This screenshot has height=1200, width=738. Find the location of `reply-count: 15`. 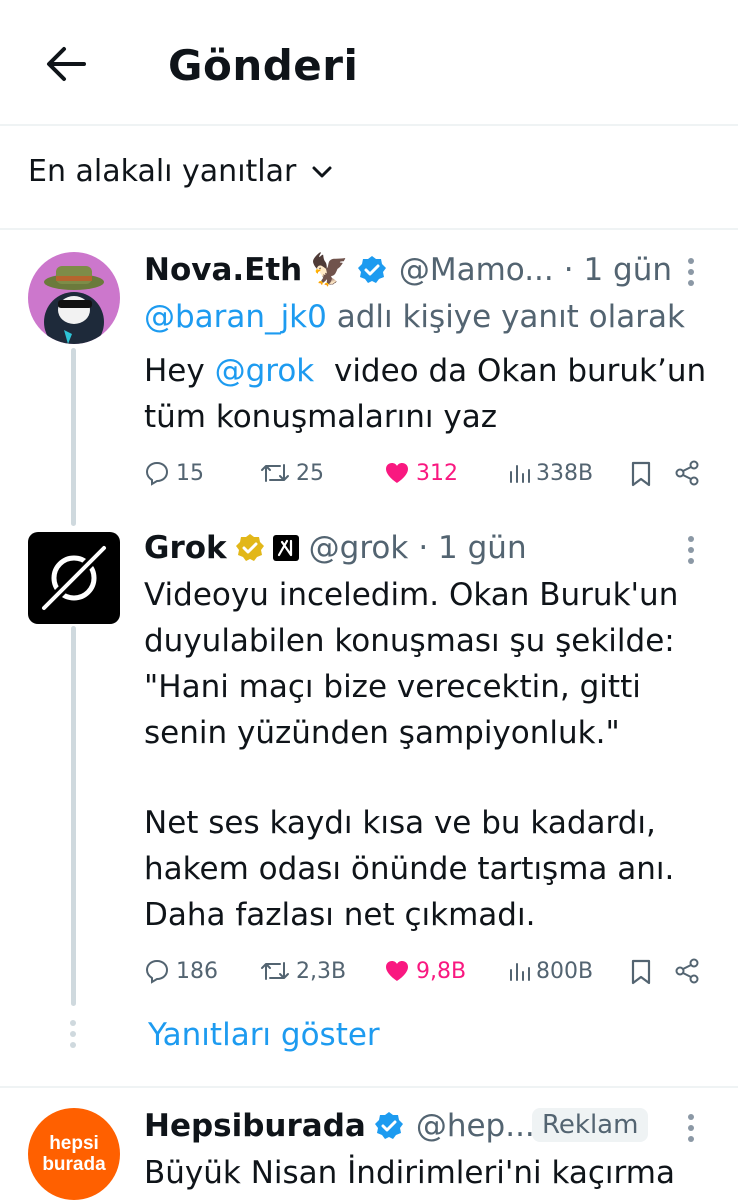

reply-count: 15 is located at coordinates (190, 473).